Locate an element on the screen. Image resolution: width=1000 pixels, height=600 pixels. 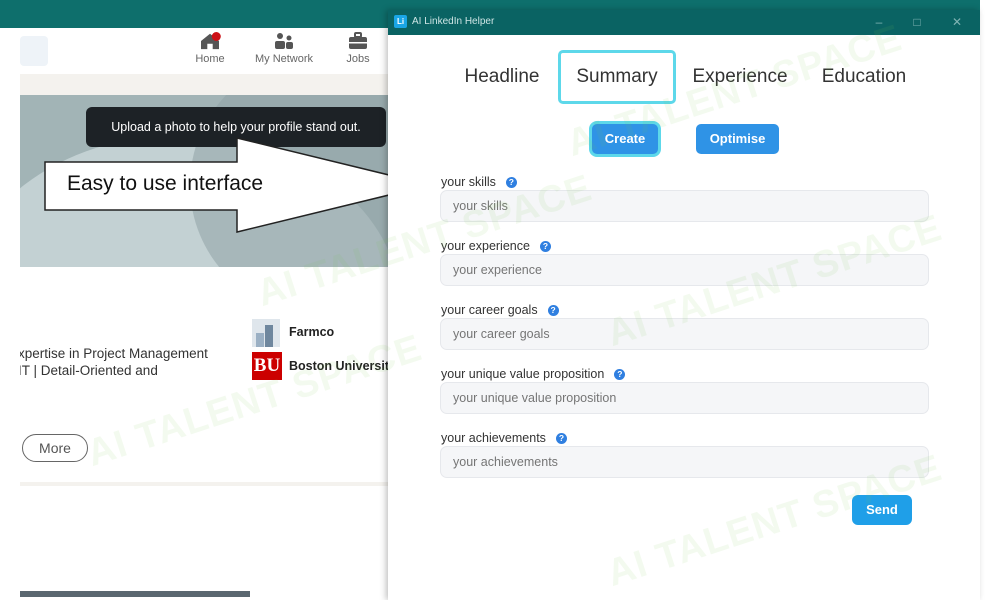
career-goals-label-text: your career goals is located at coordinates (489, 310).